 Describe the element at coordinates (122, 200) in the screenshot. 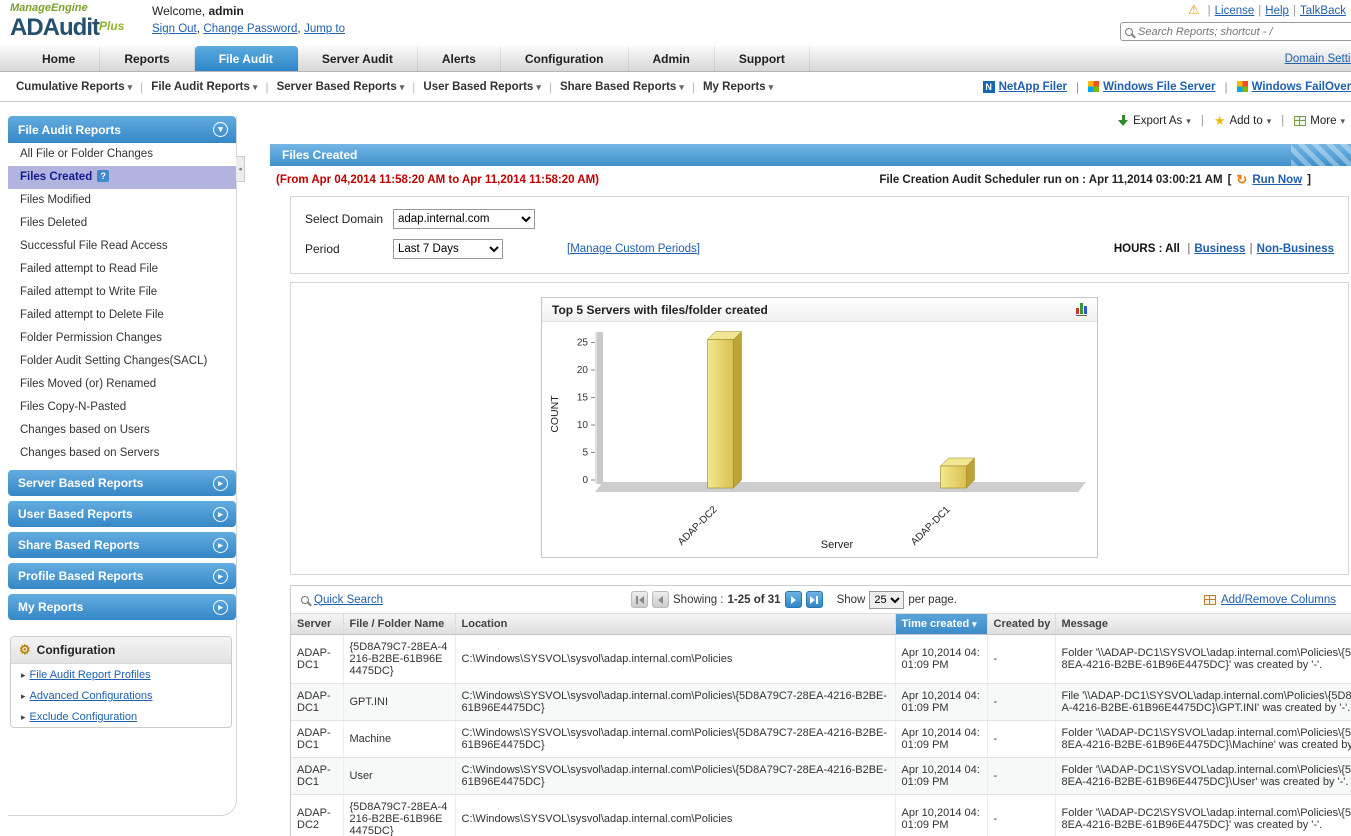

I see `sidebar-item-files-modified: Files Modified` at that location.